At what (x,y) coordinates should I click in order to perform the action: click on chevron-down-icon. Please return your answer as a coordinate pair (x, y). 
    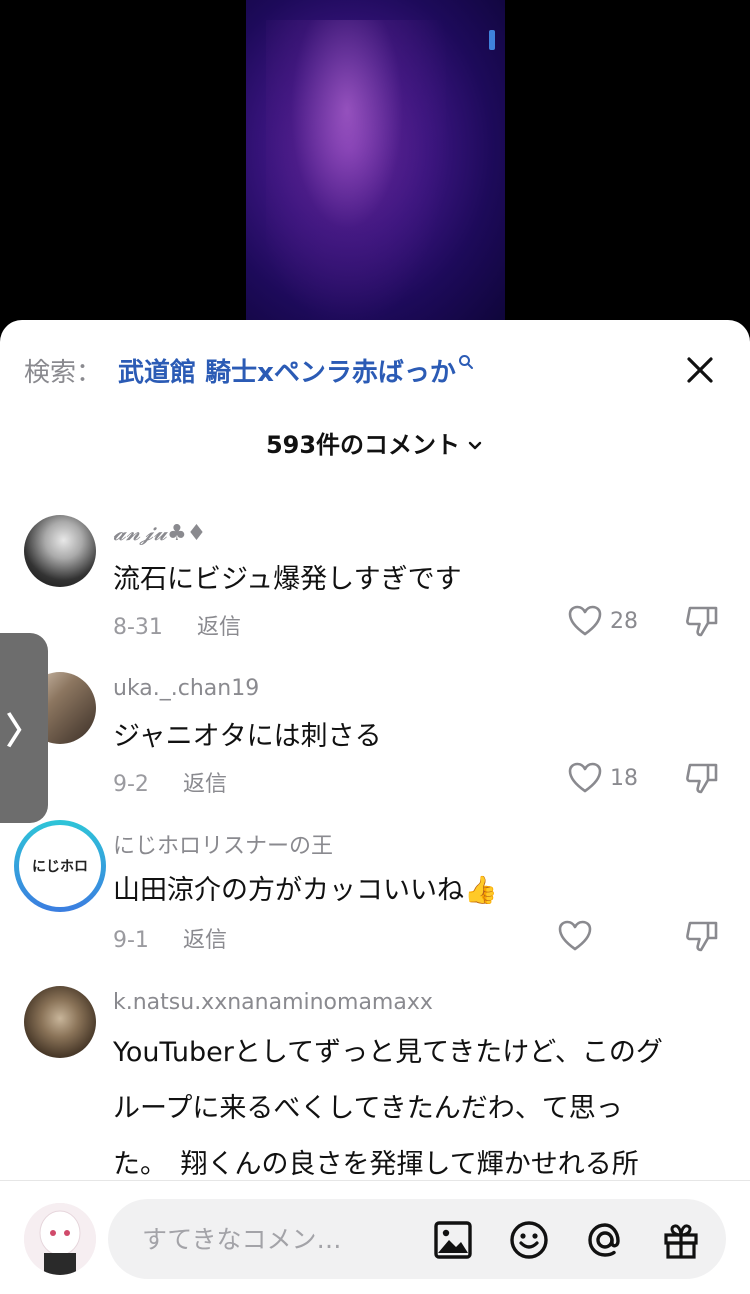
    Looking at the image, I should click on (475, 445).